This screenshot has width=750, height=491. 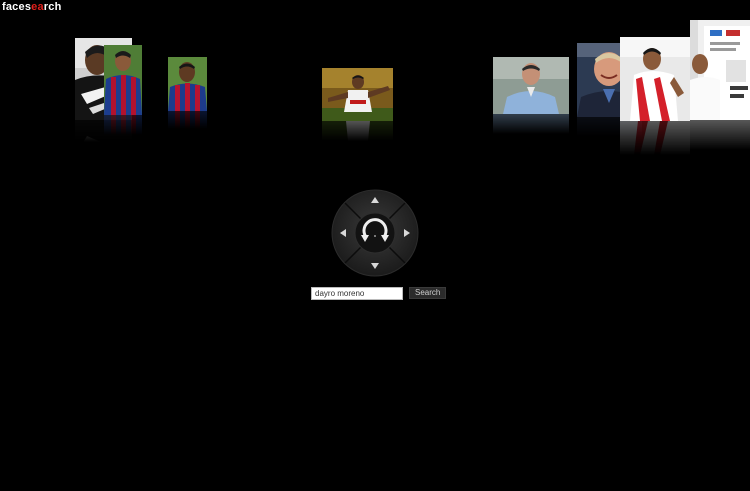 I want to click on logo-accent: ea, so click(x=37, y=7).